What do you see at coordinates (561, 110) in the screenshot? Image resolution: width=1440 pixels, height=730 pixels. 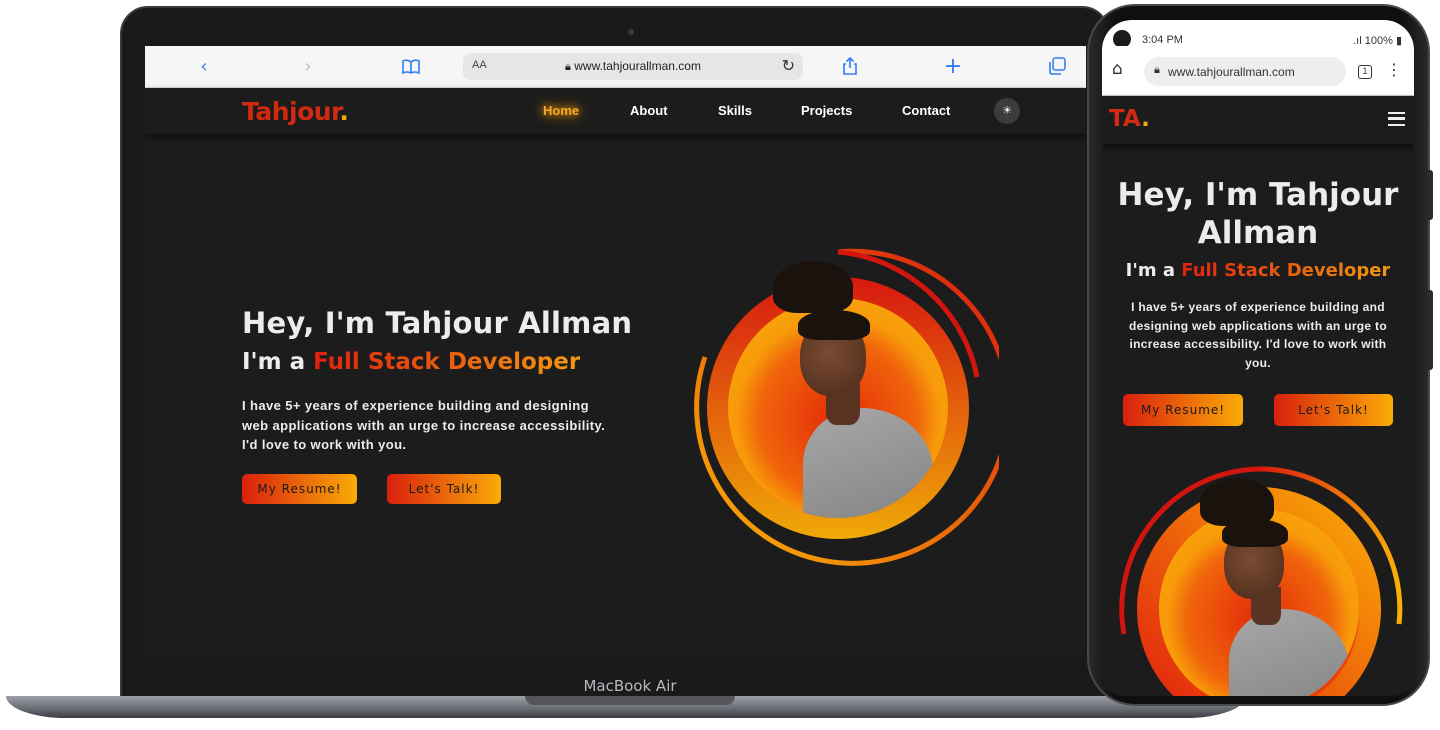 I see `nav-link-home: Home` at bounding box center [561, 110].